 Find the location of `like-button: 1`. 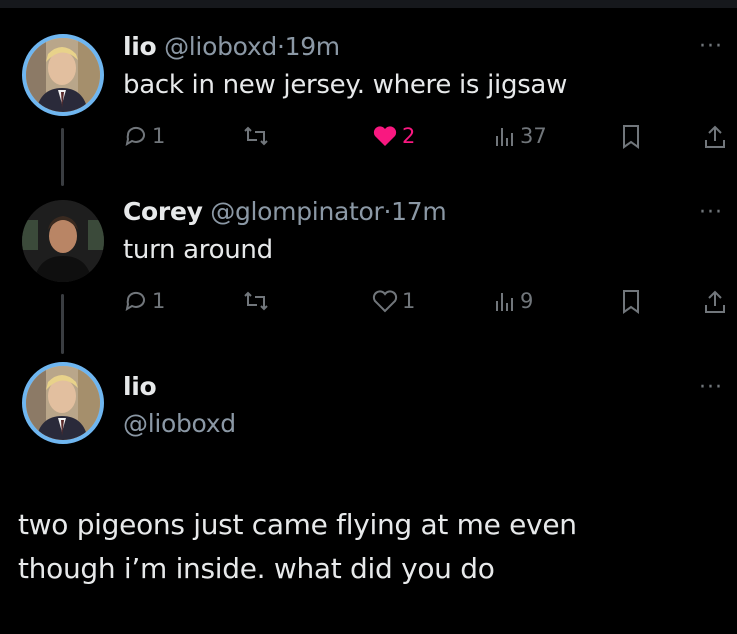

like-button: 1 is located at coordinates (393, 301).